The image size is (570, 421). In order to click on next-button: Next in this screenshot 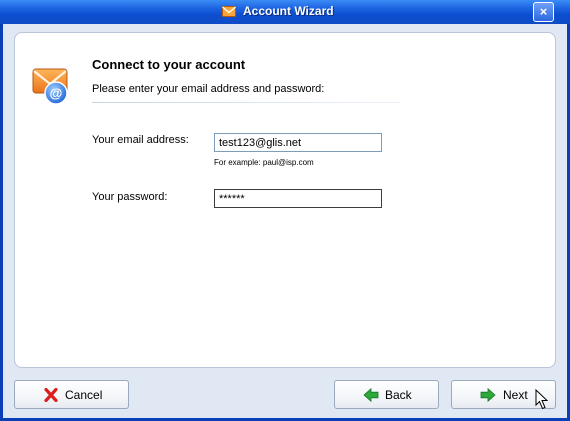, I will do `click(503, 394)`.